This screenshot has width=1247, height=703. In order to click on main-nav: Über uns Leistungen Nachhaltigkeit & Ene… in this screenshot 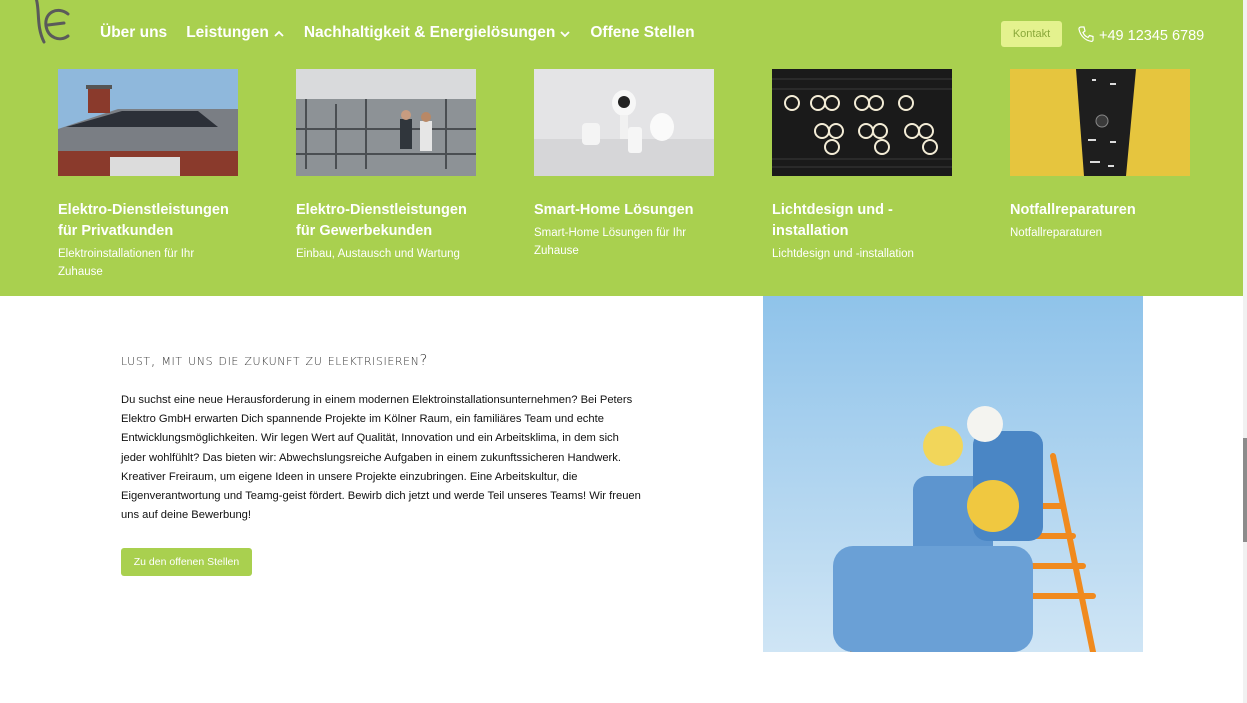, I will do `click(407, 33)`.